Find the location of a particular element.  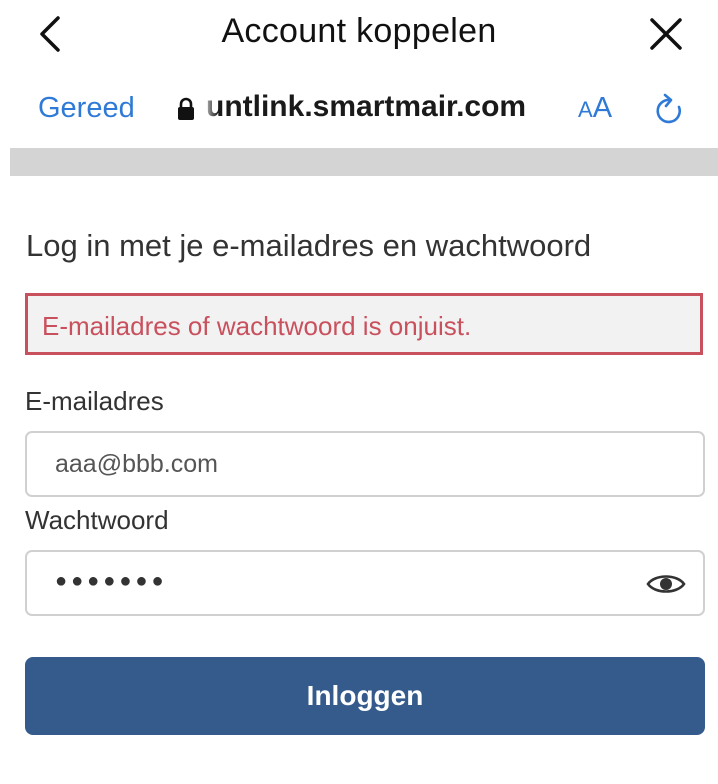

login-button-label: Inloggen is located at coordinates (365, 695).